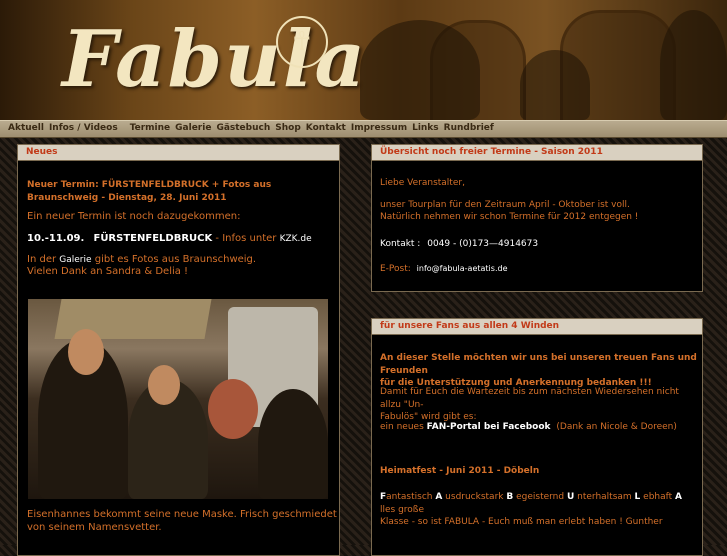 Image resolution: width=727 pixels, height=556 pixels. What do you see at coordinates (246, 238) in the screenshot?
I see `event-info: - Infos unter` at bounding box center [246, 238].